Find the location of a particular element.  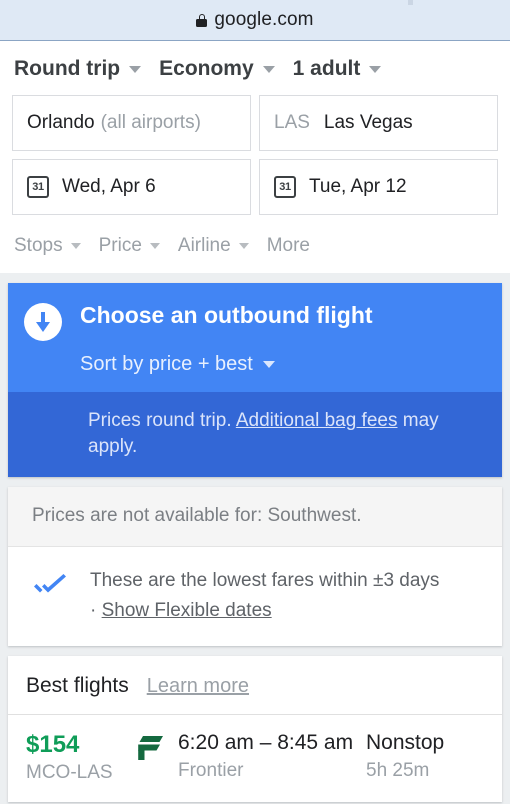

destination-code: LAS is located at coordinates (292, 122).